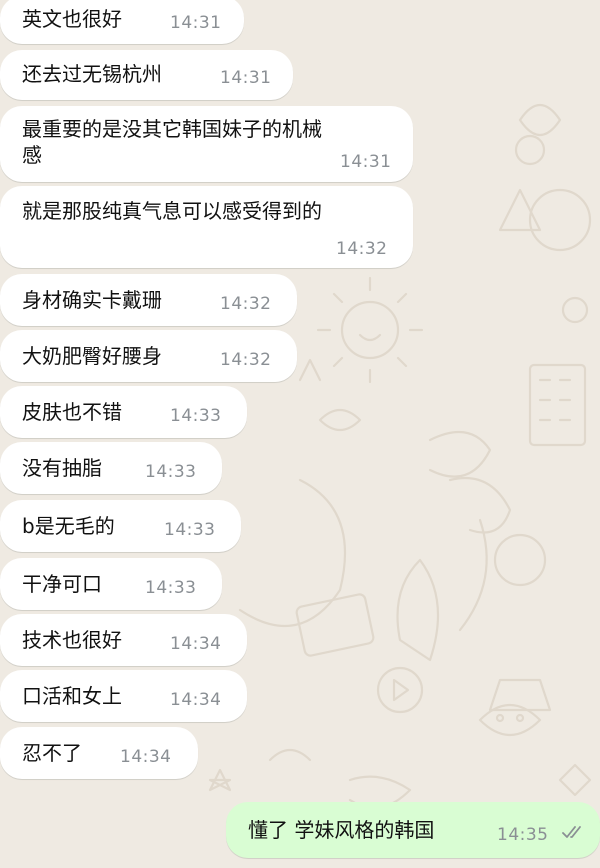 The height and width of the screenshot is (868, 600). Describe the element at coordinates (120, 526) in the screenshot. I see `incoming-message-bubble: b是无毛的 14:33` at that location.